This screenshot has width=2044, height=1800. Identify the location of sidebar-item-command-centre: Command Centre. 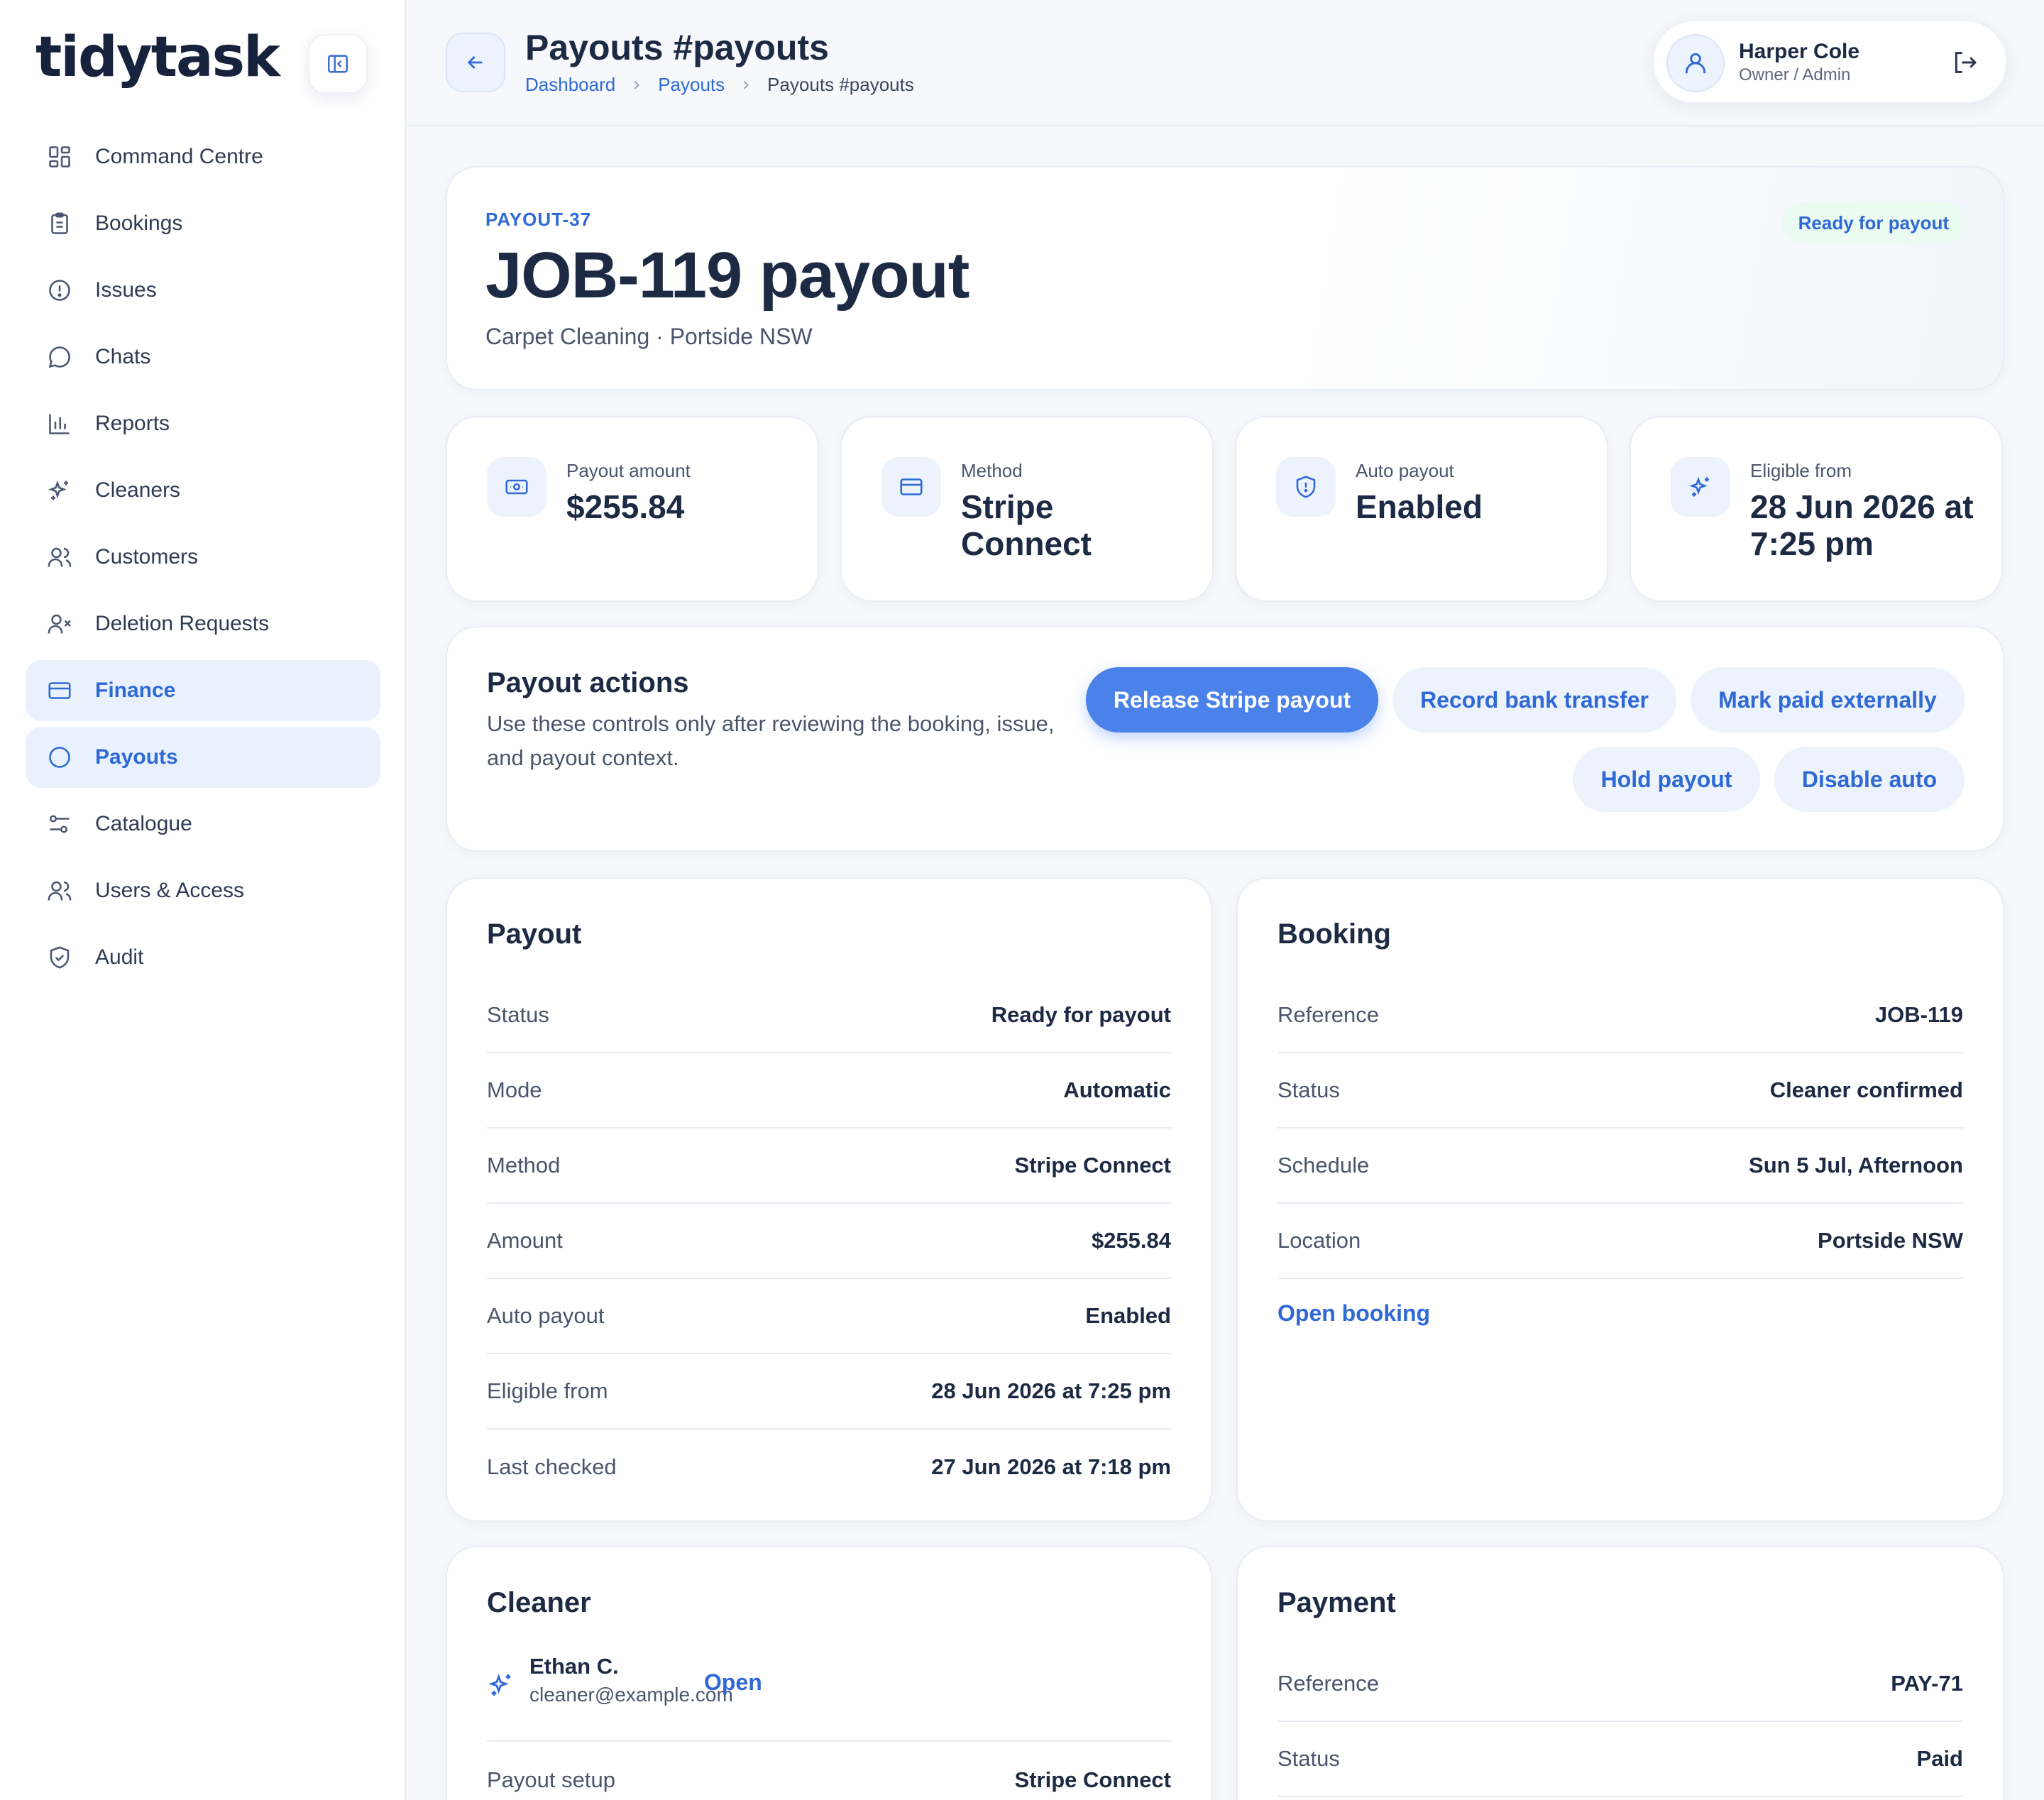
(203, 156).